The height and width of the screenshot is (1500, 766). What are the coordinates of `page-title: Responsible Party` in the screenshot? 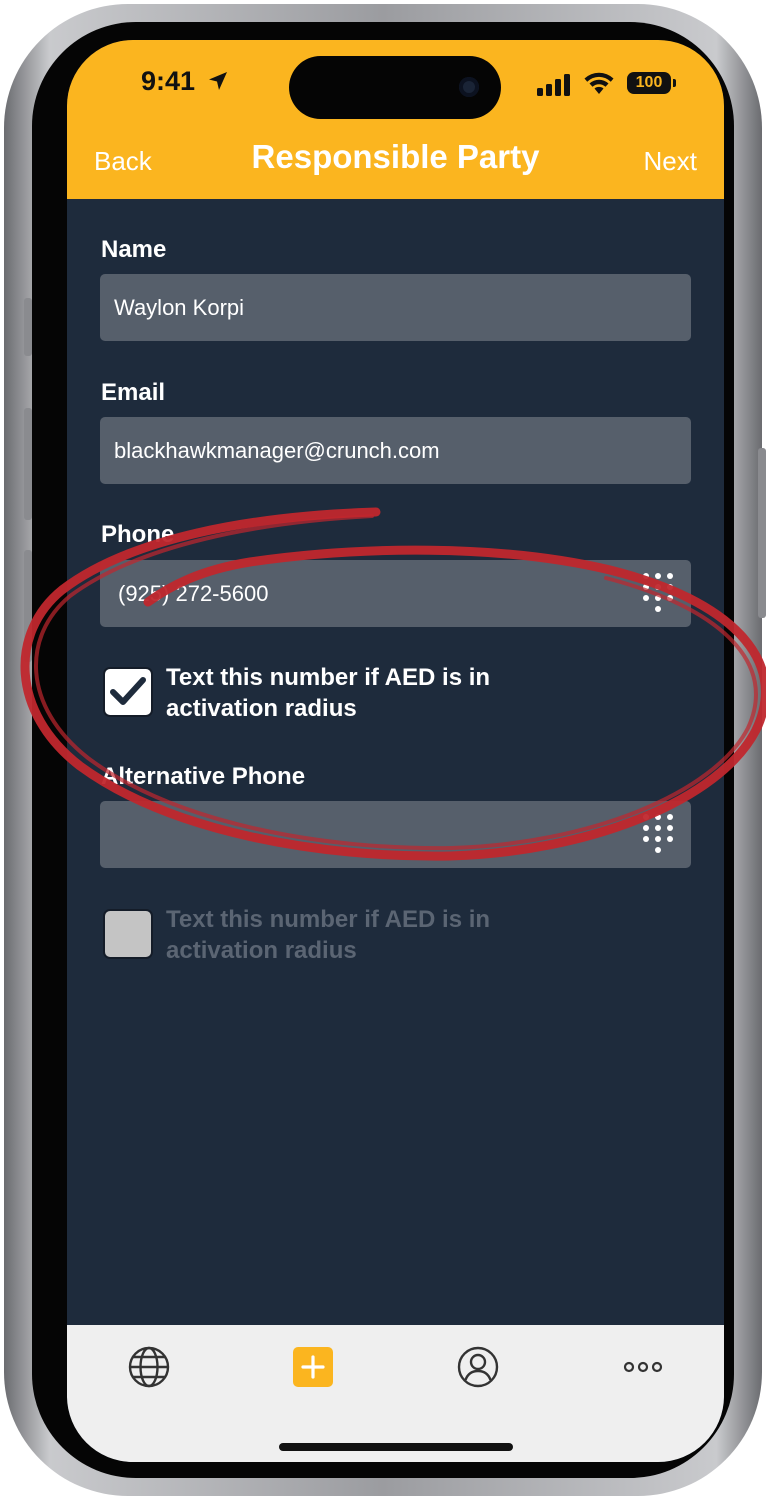 It's located at (395, 156).